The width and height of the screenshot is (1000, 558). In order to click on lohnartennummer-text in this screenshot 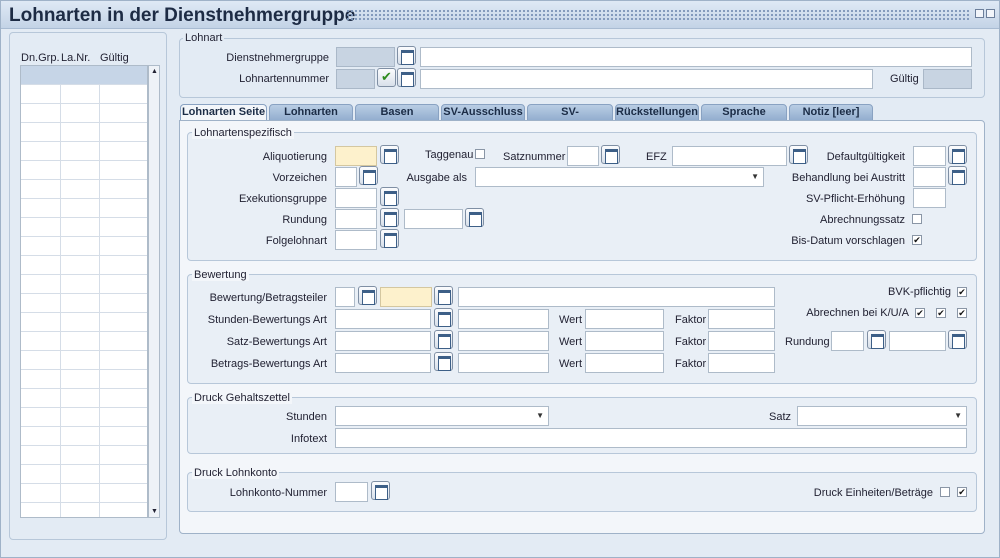, I will do `click(646, 79)`.